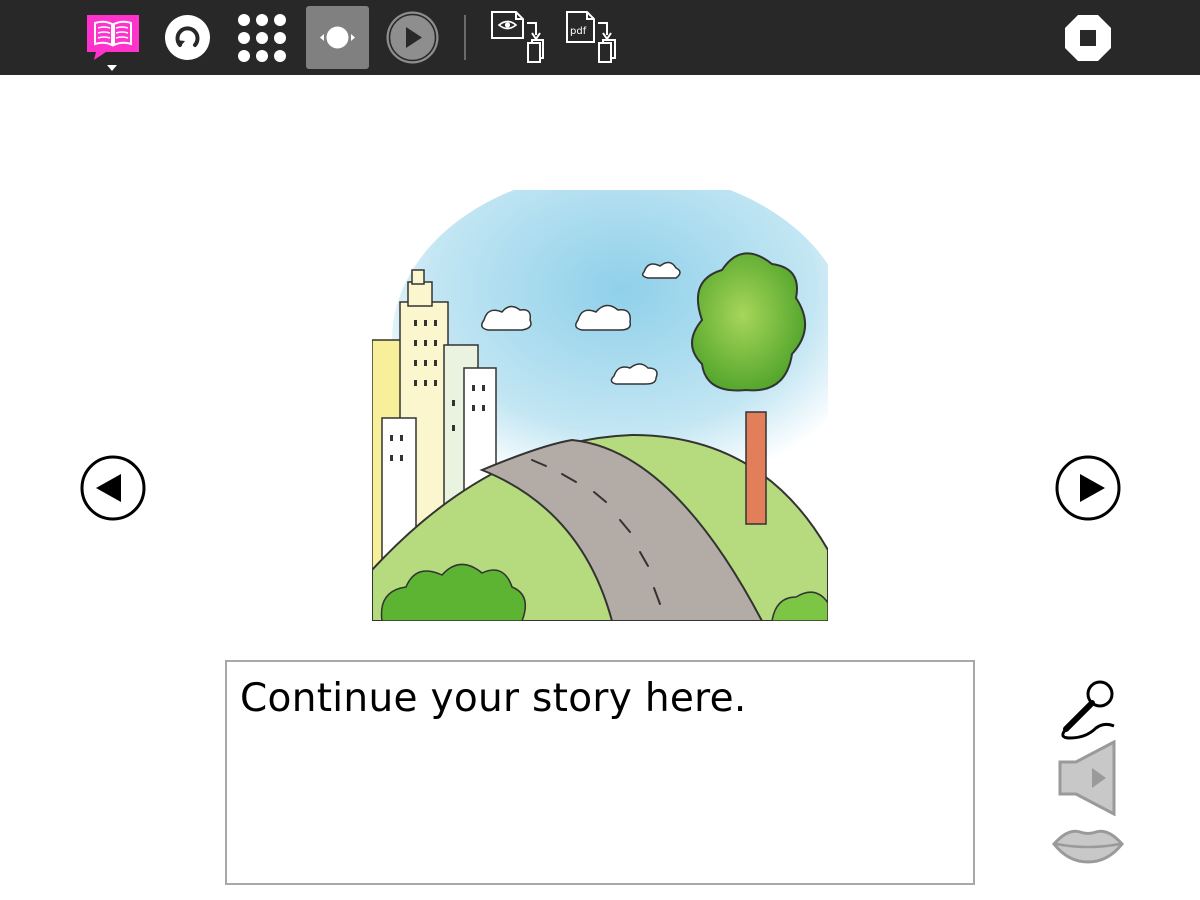 The width and height of the screenshot is (1200, 900). I want to click on stop-icon, so click(1088, 38).